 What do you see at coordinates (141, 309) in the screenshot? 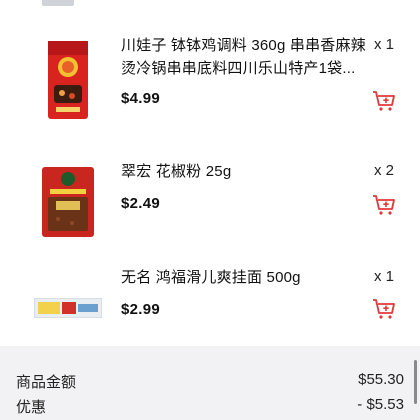
I see `product-price: $2.99` at bounding box center [141, 309].